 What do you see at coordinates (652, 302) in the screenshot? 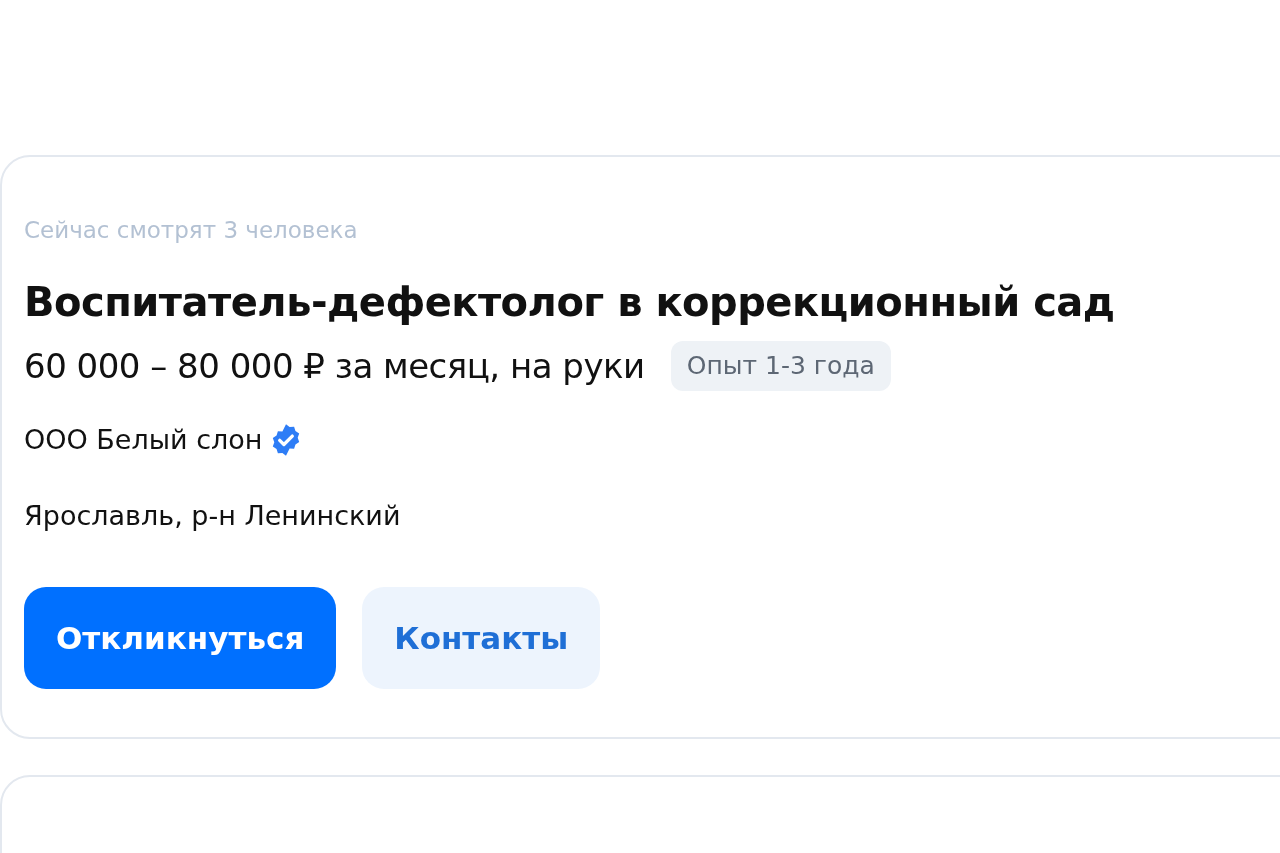
I see `vacancy-title: Воспитатель-дефектолог в коррекционный сад` at bounding box center [652, 302].